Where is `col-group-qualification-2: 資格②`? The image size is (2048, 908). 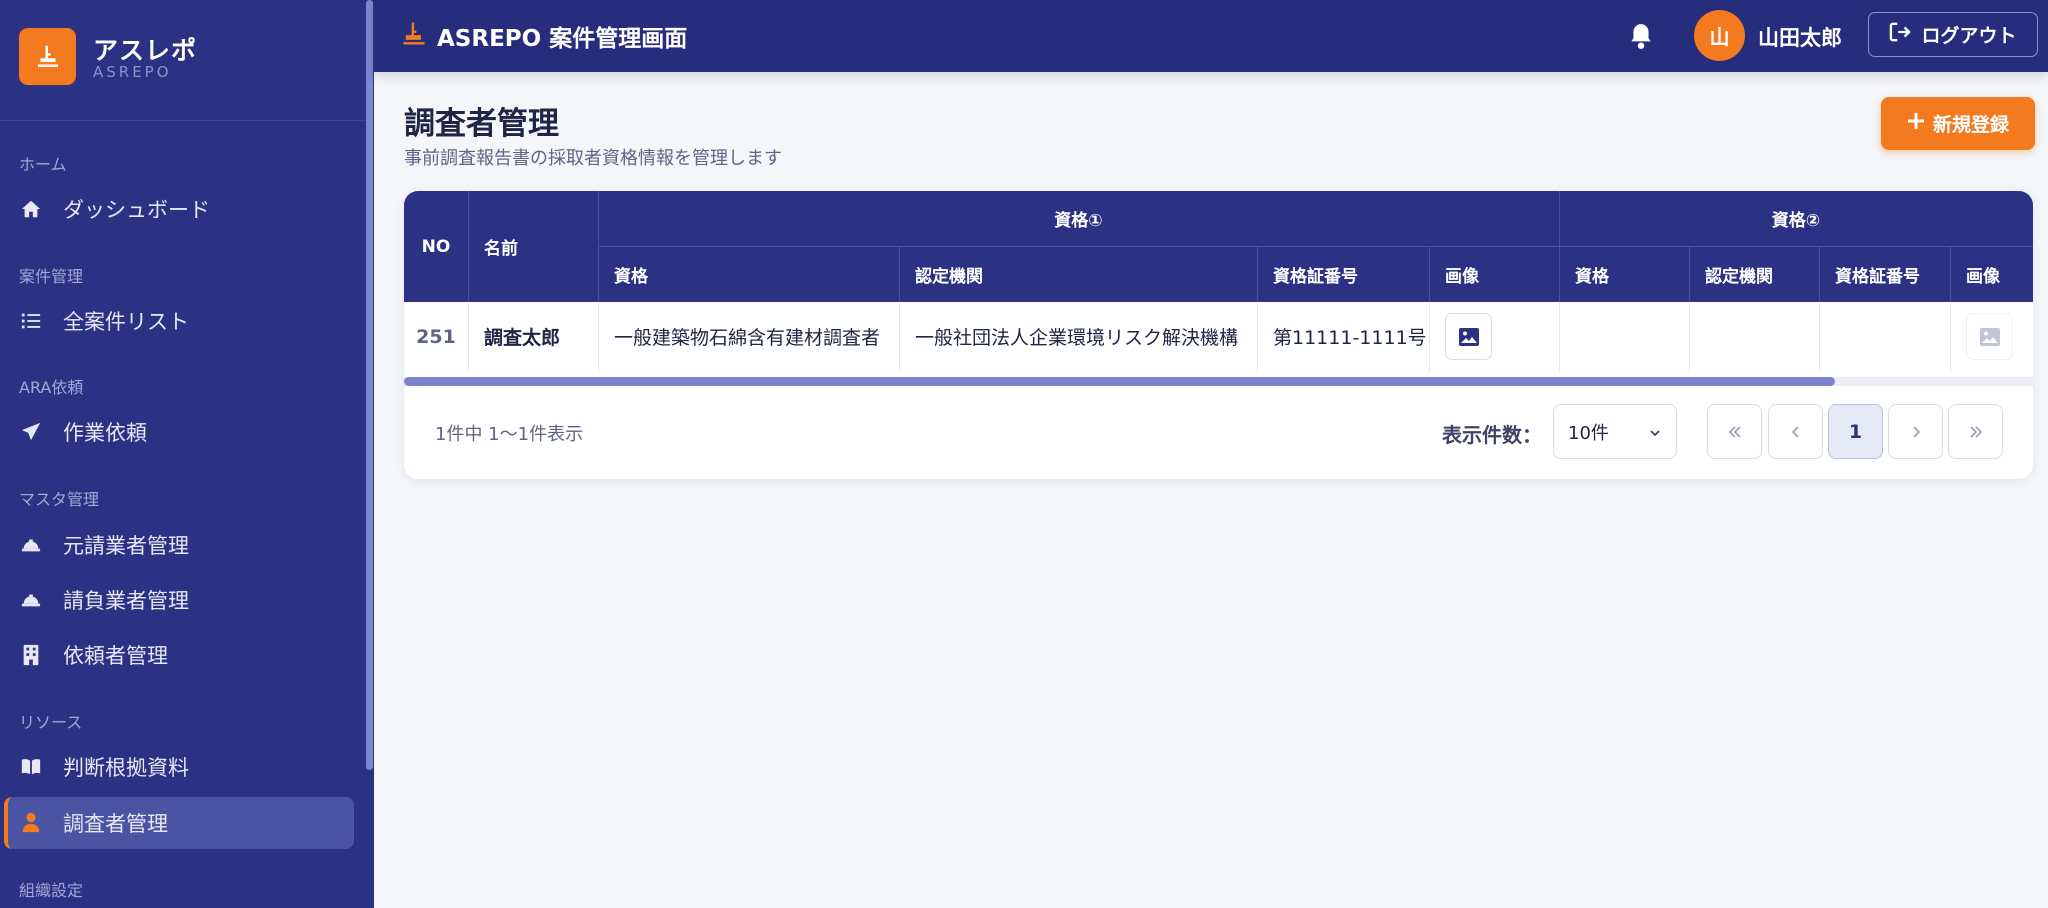 col-group-qualification-2: 資格② is located at coordinates (1796, 221).